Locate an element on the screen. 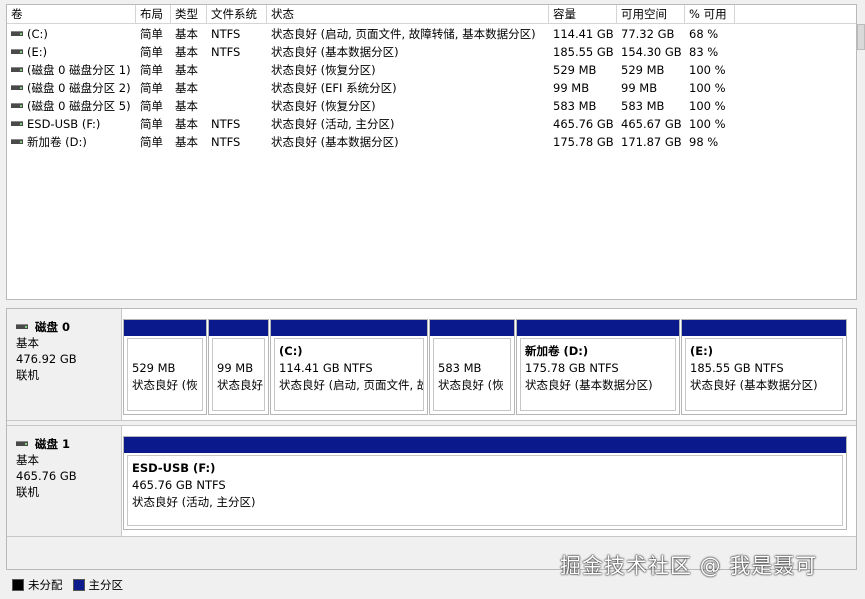 The height and width of the screenshot is (599, 865). legend-label: 未分配 is located at coordinates (45, 585).